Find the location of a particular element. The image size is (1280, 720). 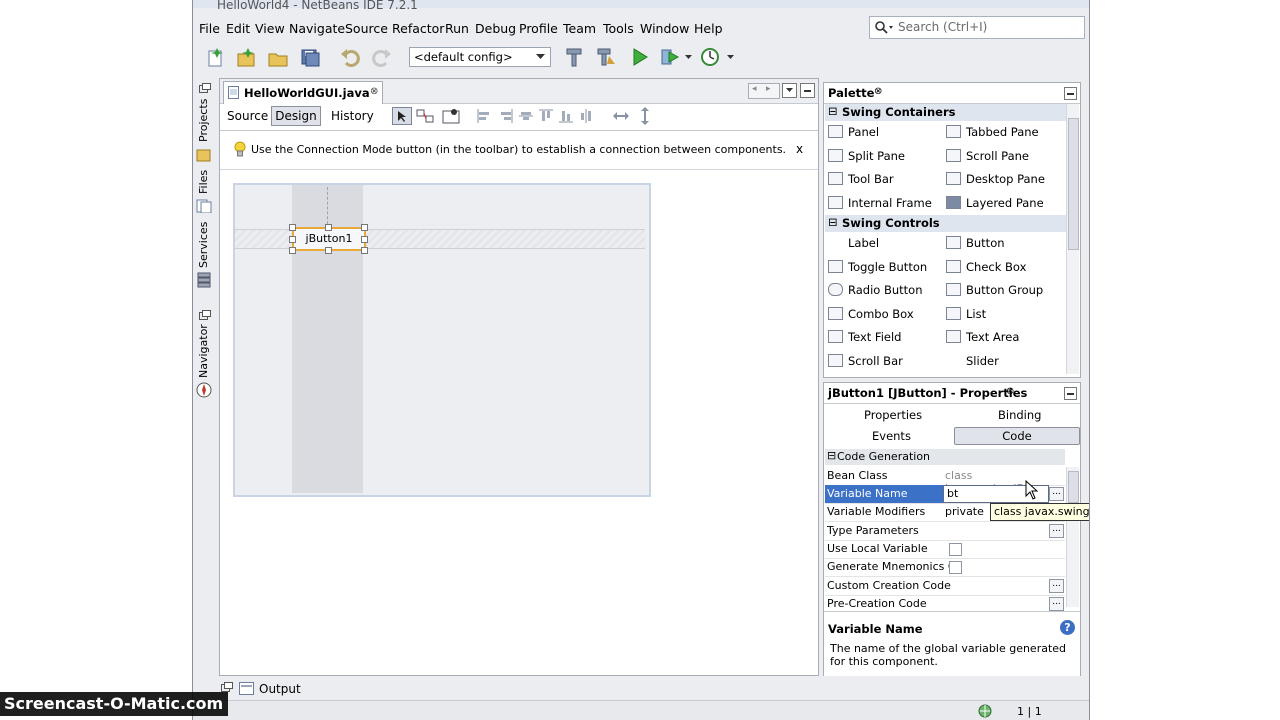

restore-window-icon is located at coordinates (205, 88).